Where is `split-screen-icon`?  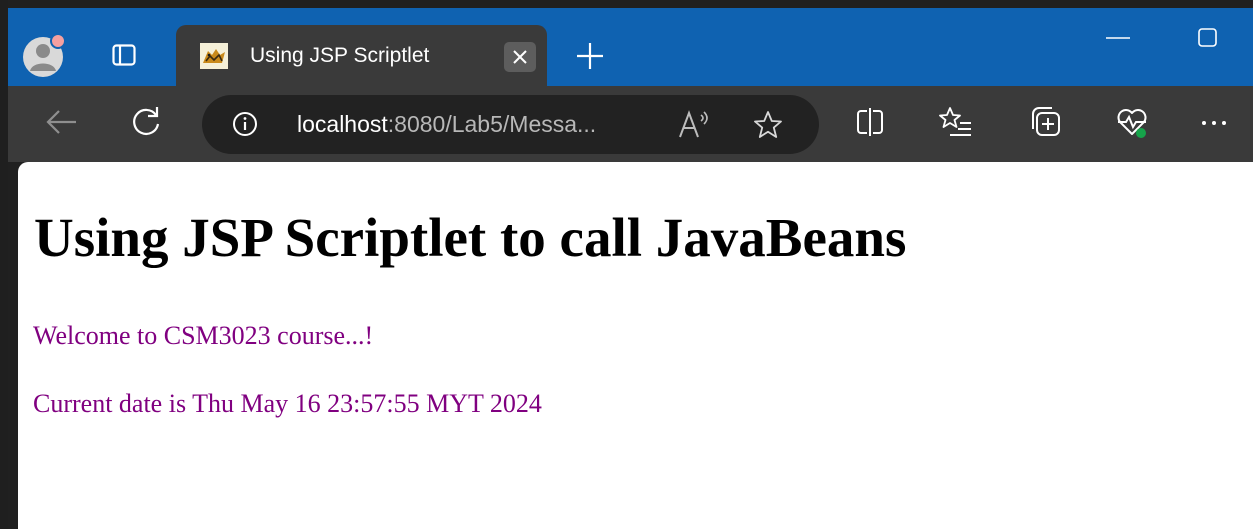
split-screen-icon is located at coordinates (870, 122).